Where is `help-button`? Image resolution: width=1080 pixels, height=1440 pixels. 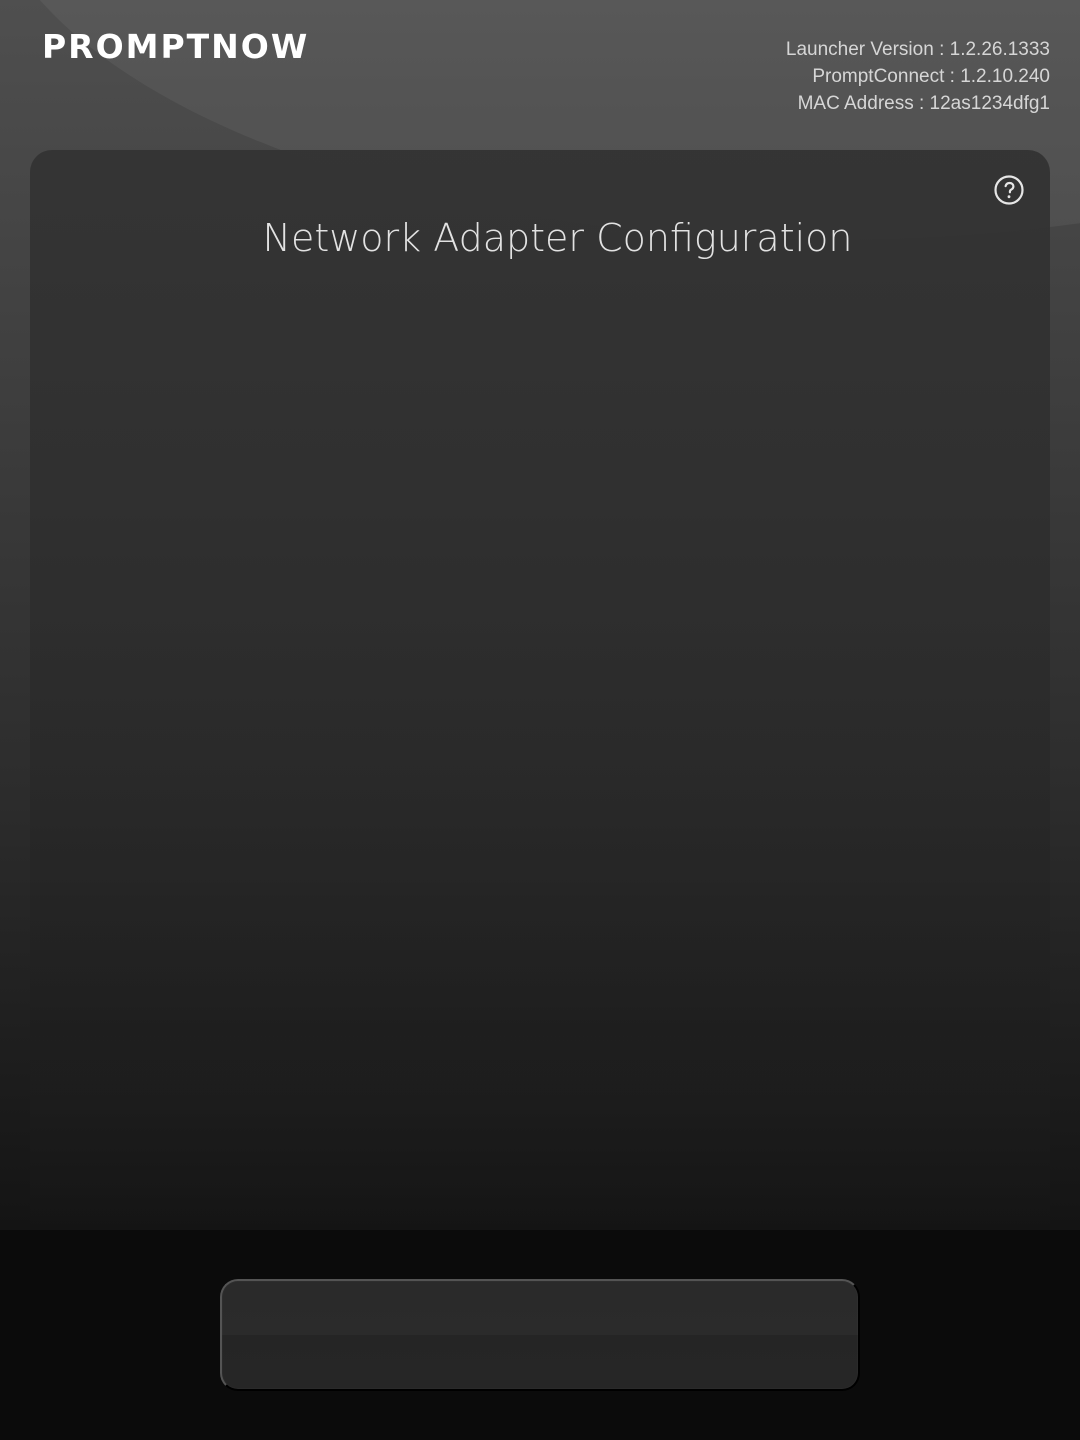
help-button is located at coordinates (1009, 190).